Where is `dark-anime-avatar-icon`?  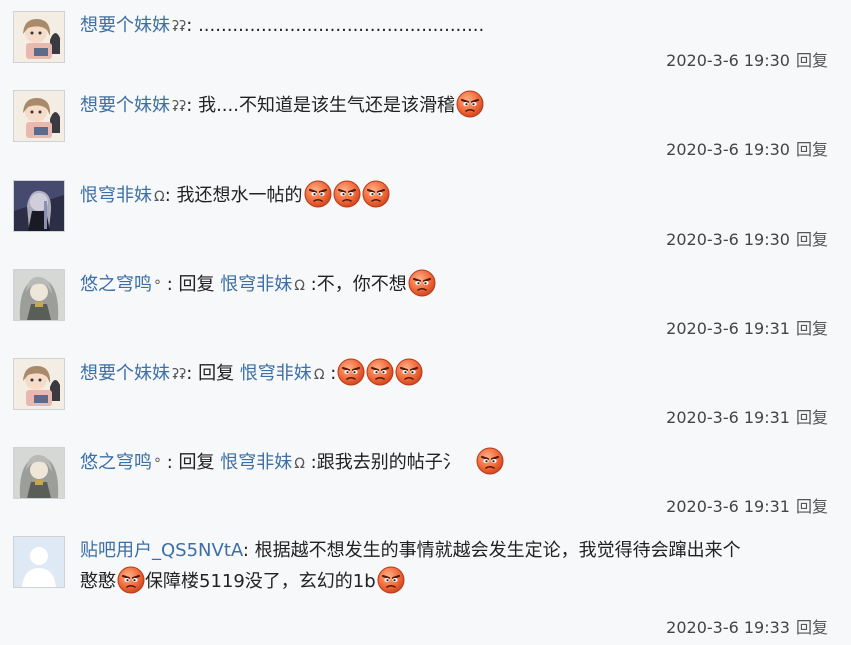 dark-anime-avatar-icon is located at coordinates (39, 206).